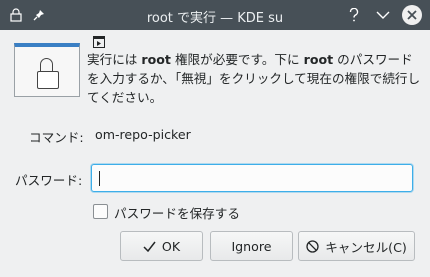 Image resolution: width=430 pixels, height=277 pixels. I want to click on expand-details-icon, so click(99, 42).